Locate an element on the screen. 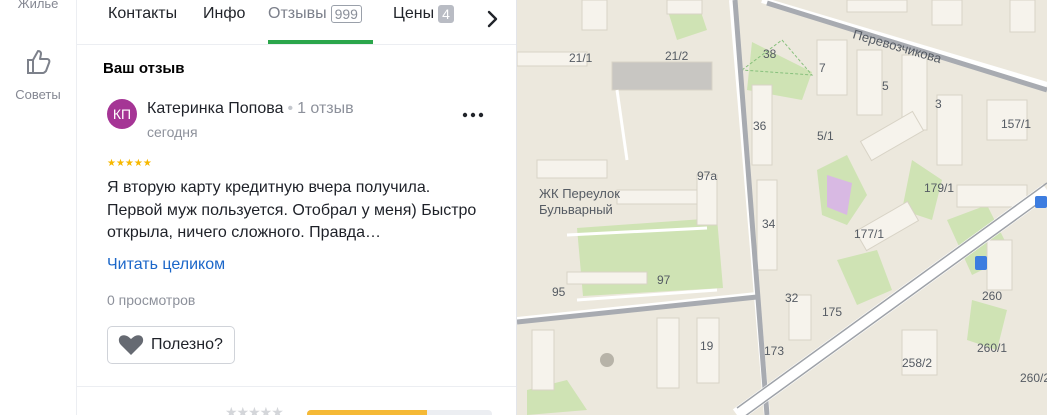 This screenshot has width=1047, height=415. tab-bar: Контакты Инфо Отзывы 999 Цены 4 is located at coordinates (296, 22).